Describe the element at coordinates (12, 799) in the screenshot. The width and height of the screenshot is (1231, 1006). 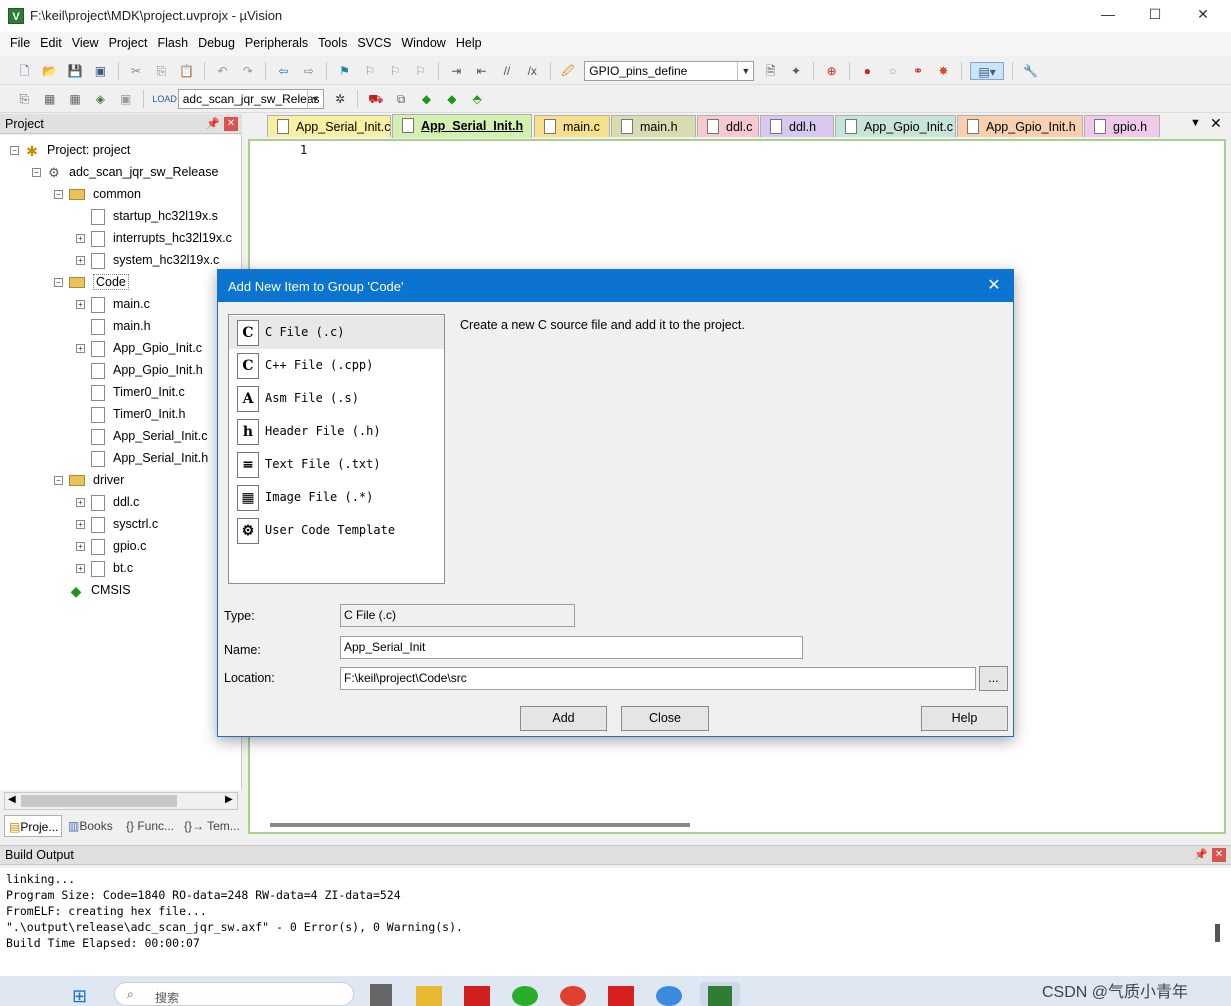
I see `scroll-left-icon: ◀` at that location.